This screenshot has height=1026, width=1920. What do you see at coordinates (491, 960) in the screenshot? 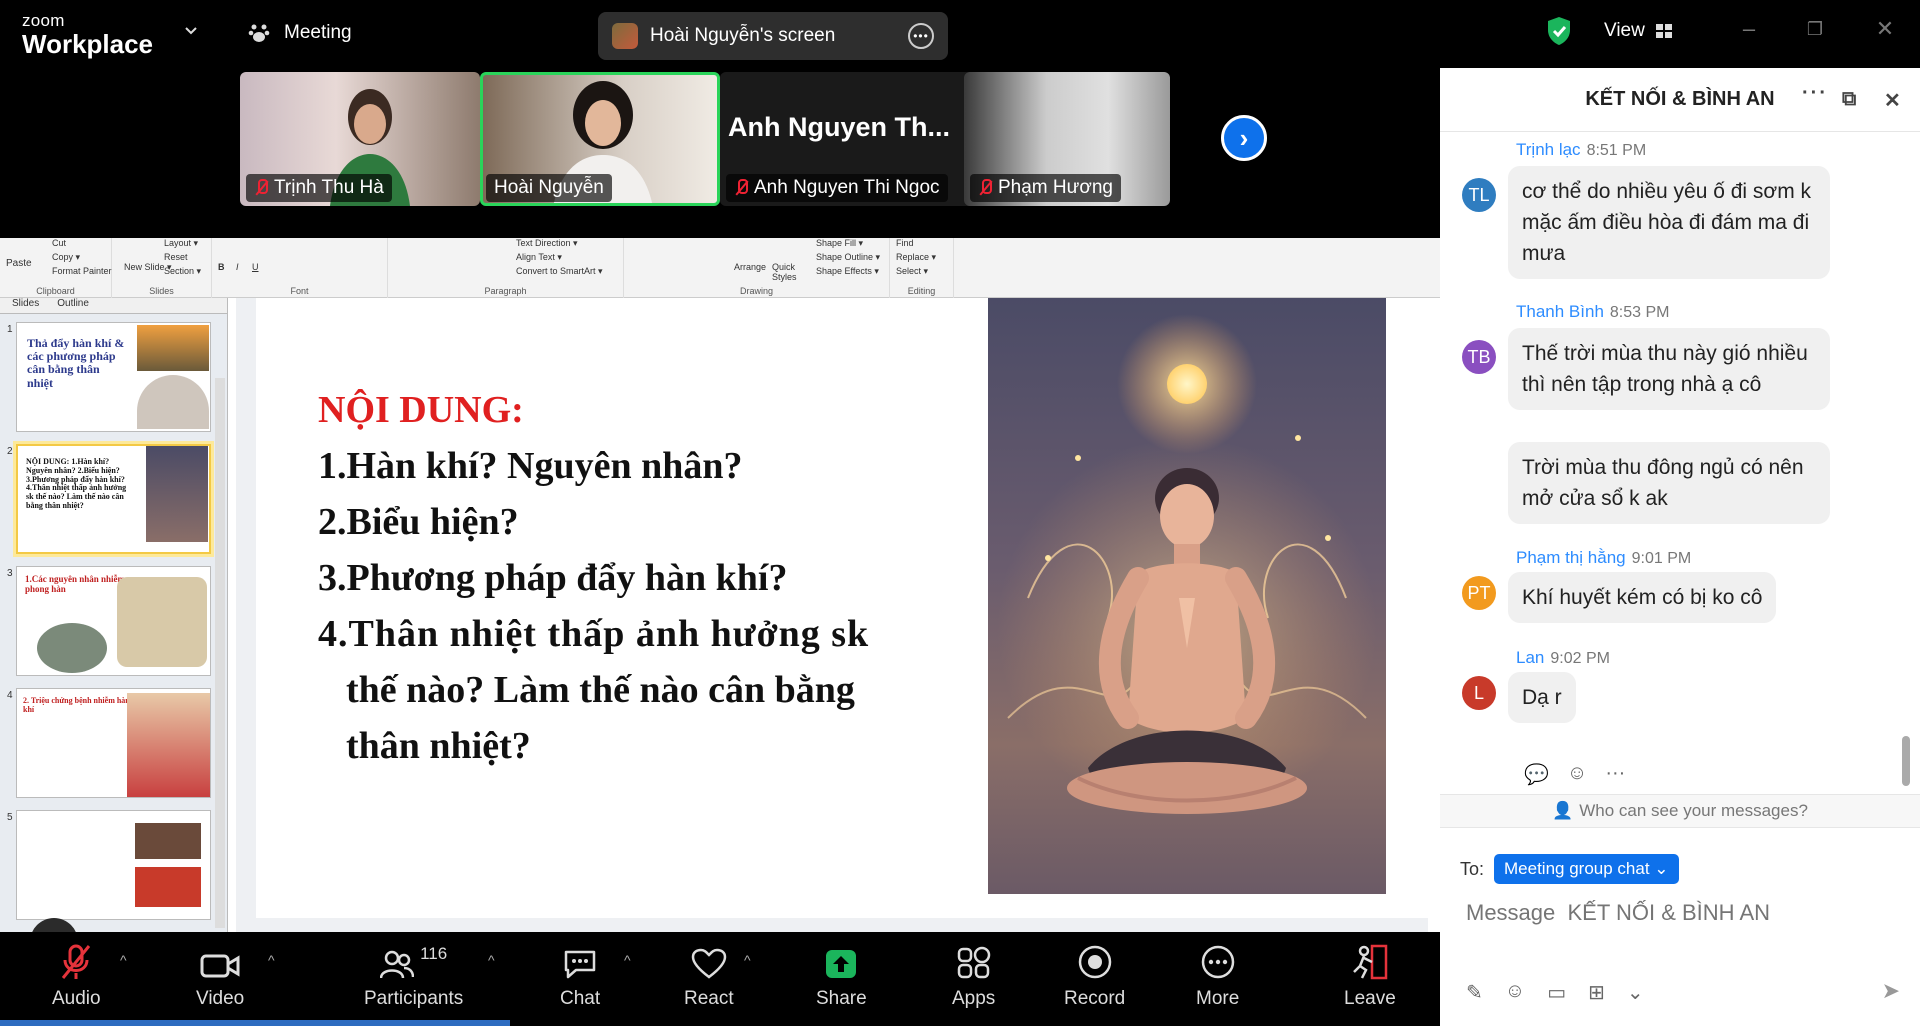
I see `participants-options-caret: ^` at bounding box center [491, 960].